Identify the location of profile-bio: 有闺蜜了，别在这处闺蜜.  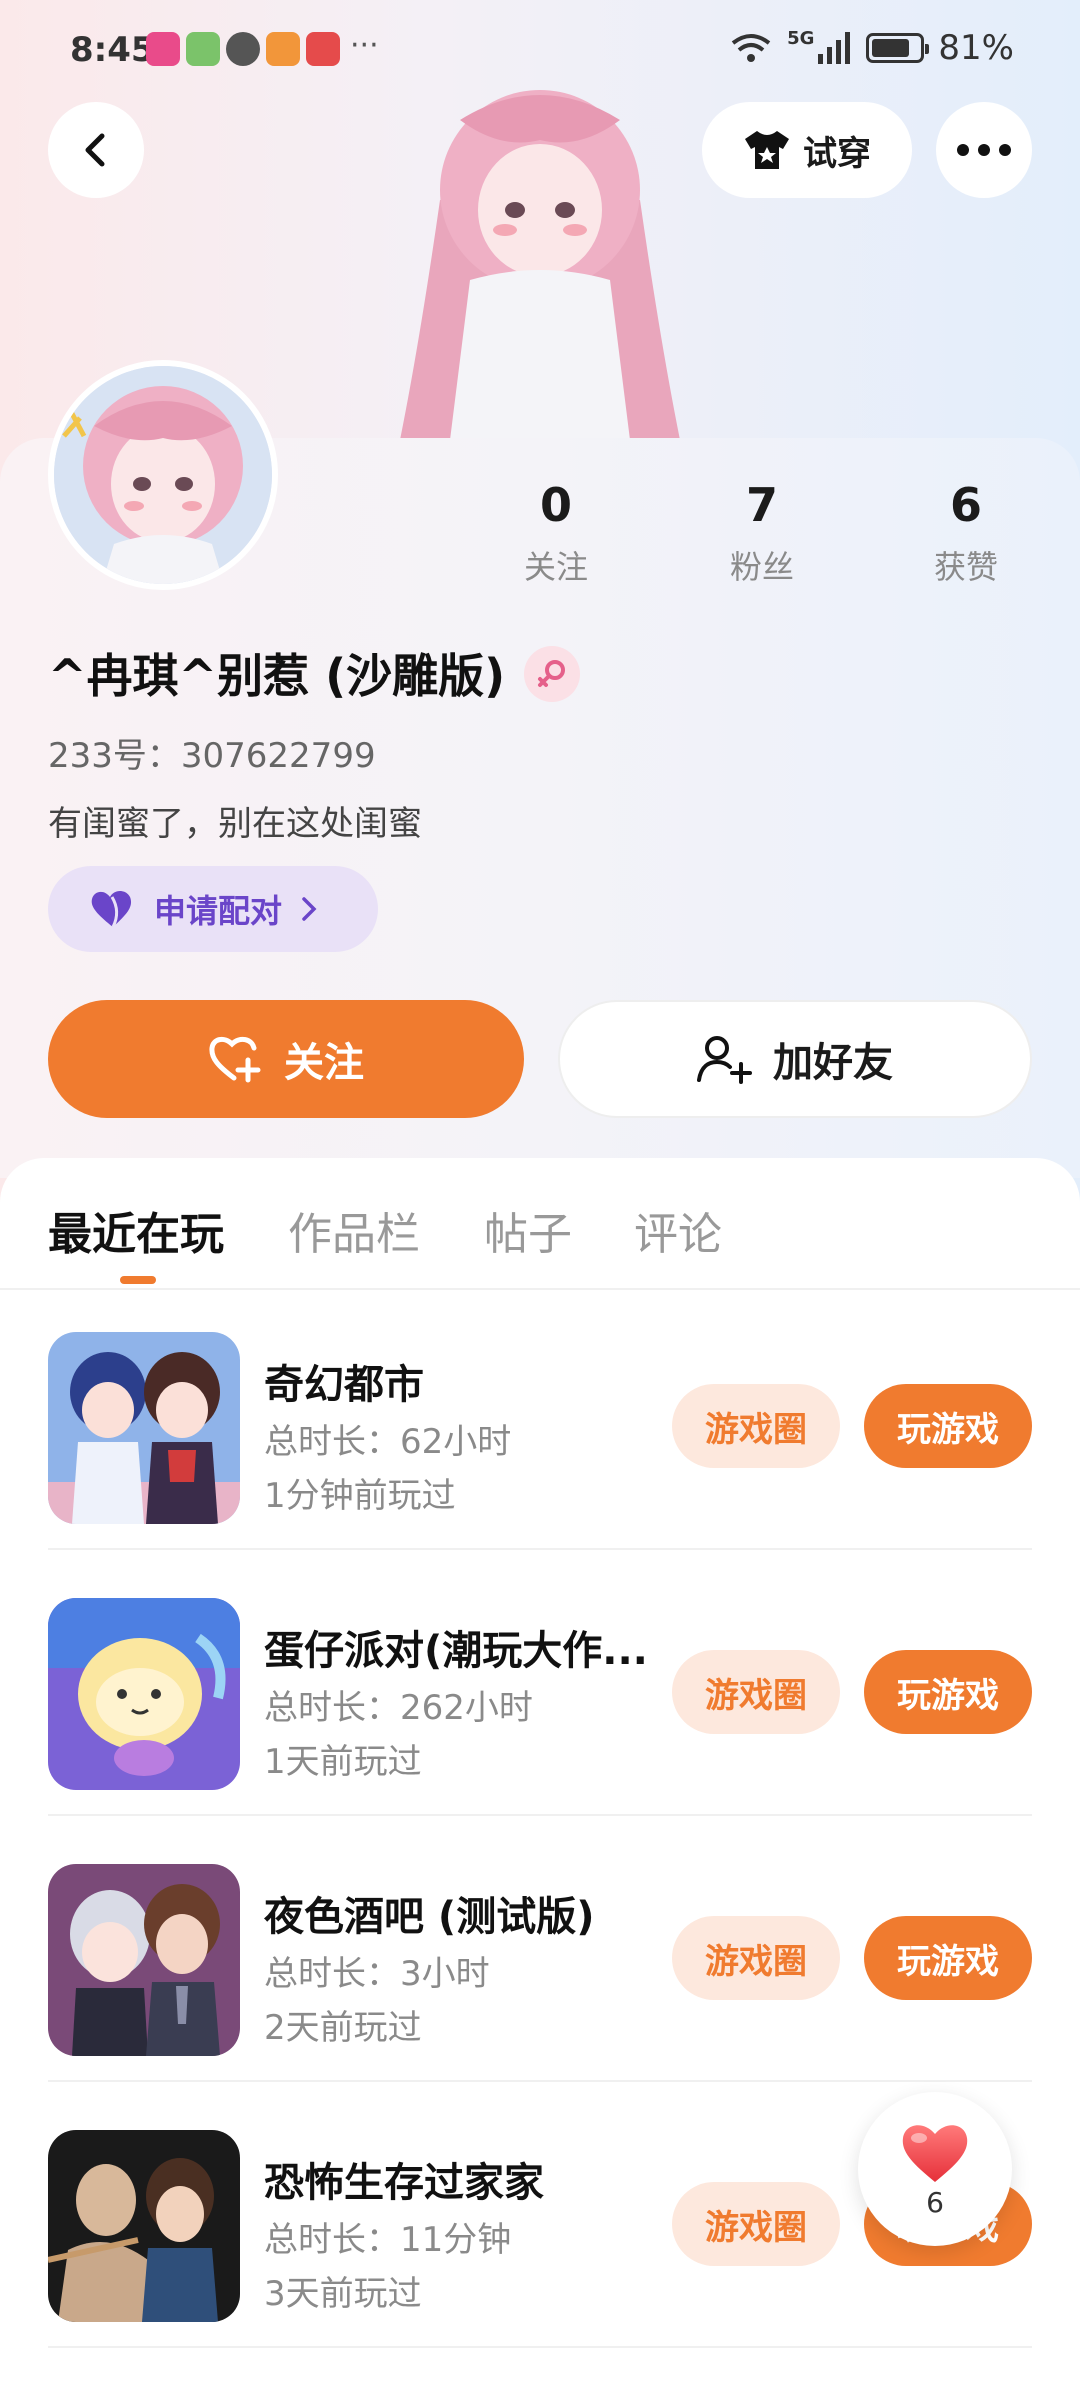
(235, 824).